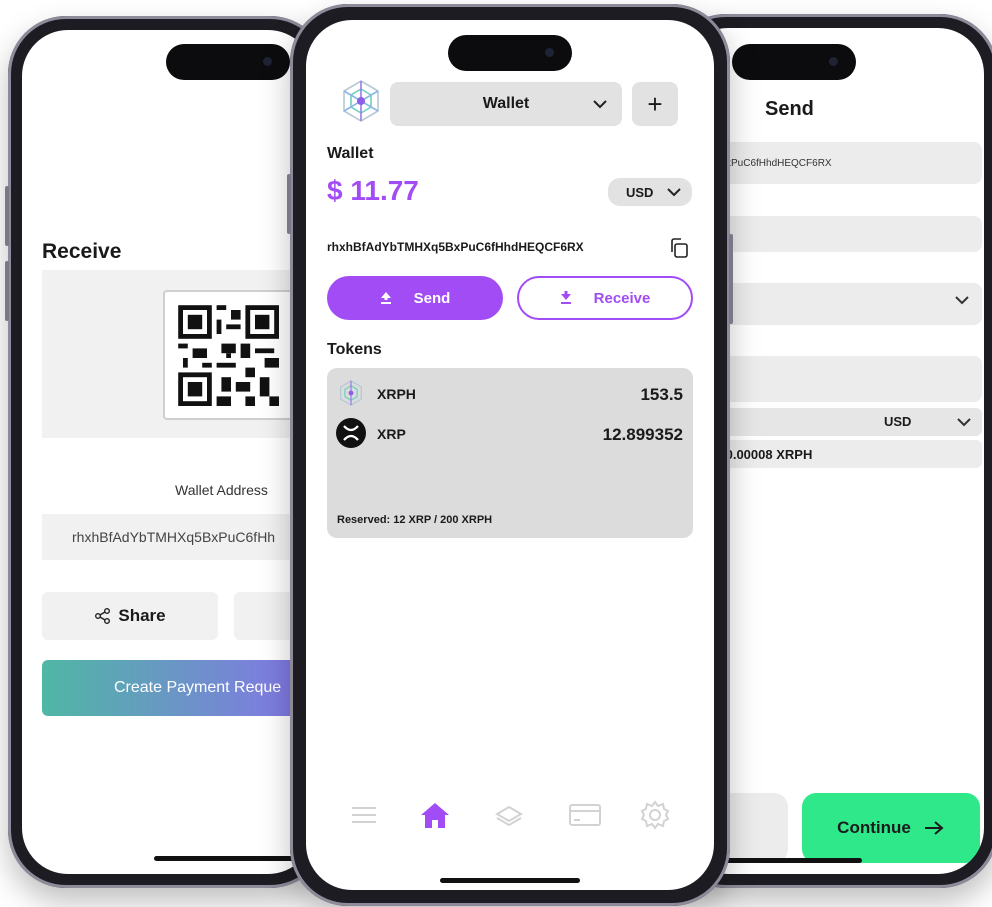 The image size is (992, 907). I want to click on tokens-heading: Tokens, so click(354, 349).